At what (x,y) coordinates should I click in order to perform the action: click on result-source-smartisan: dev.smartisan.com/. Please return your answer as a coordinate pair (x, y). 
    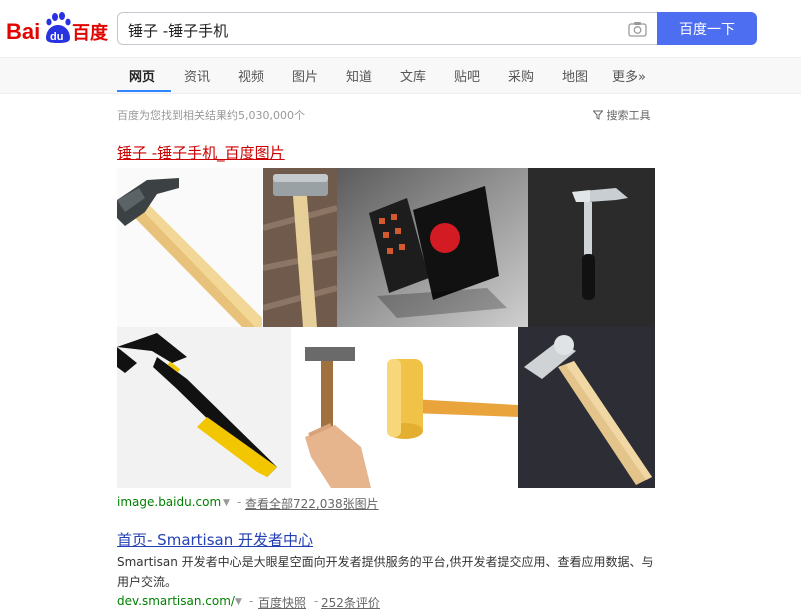
    Looking at the image, I should click on (176, 601).